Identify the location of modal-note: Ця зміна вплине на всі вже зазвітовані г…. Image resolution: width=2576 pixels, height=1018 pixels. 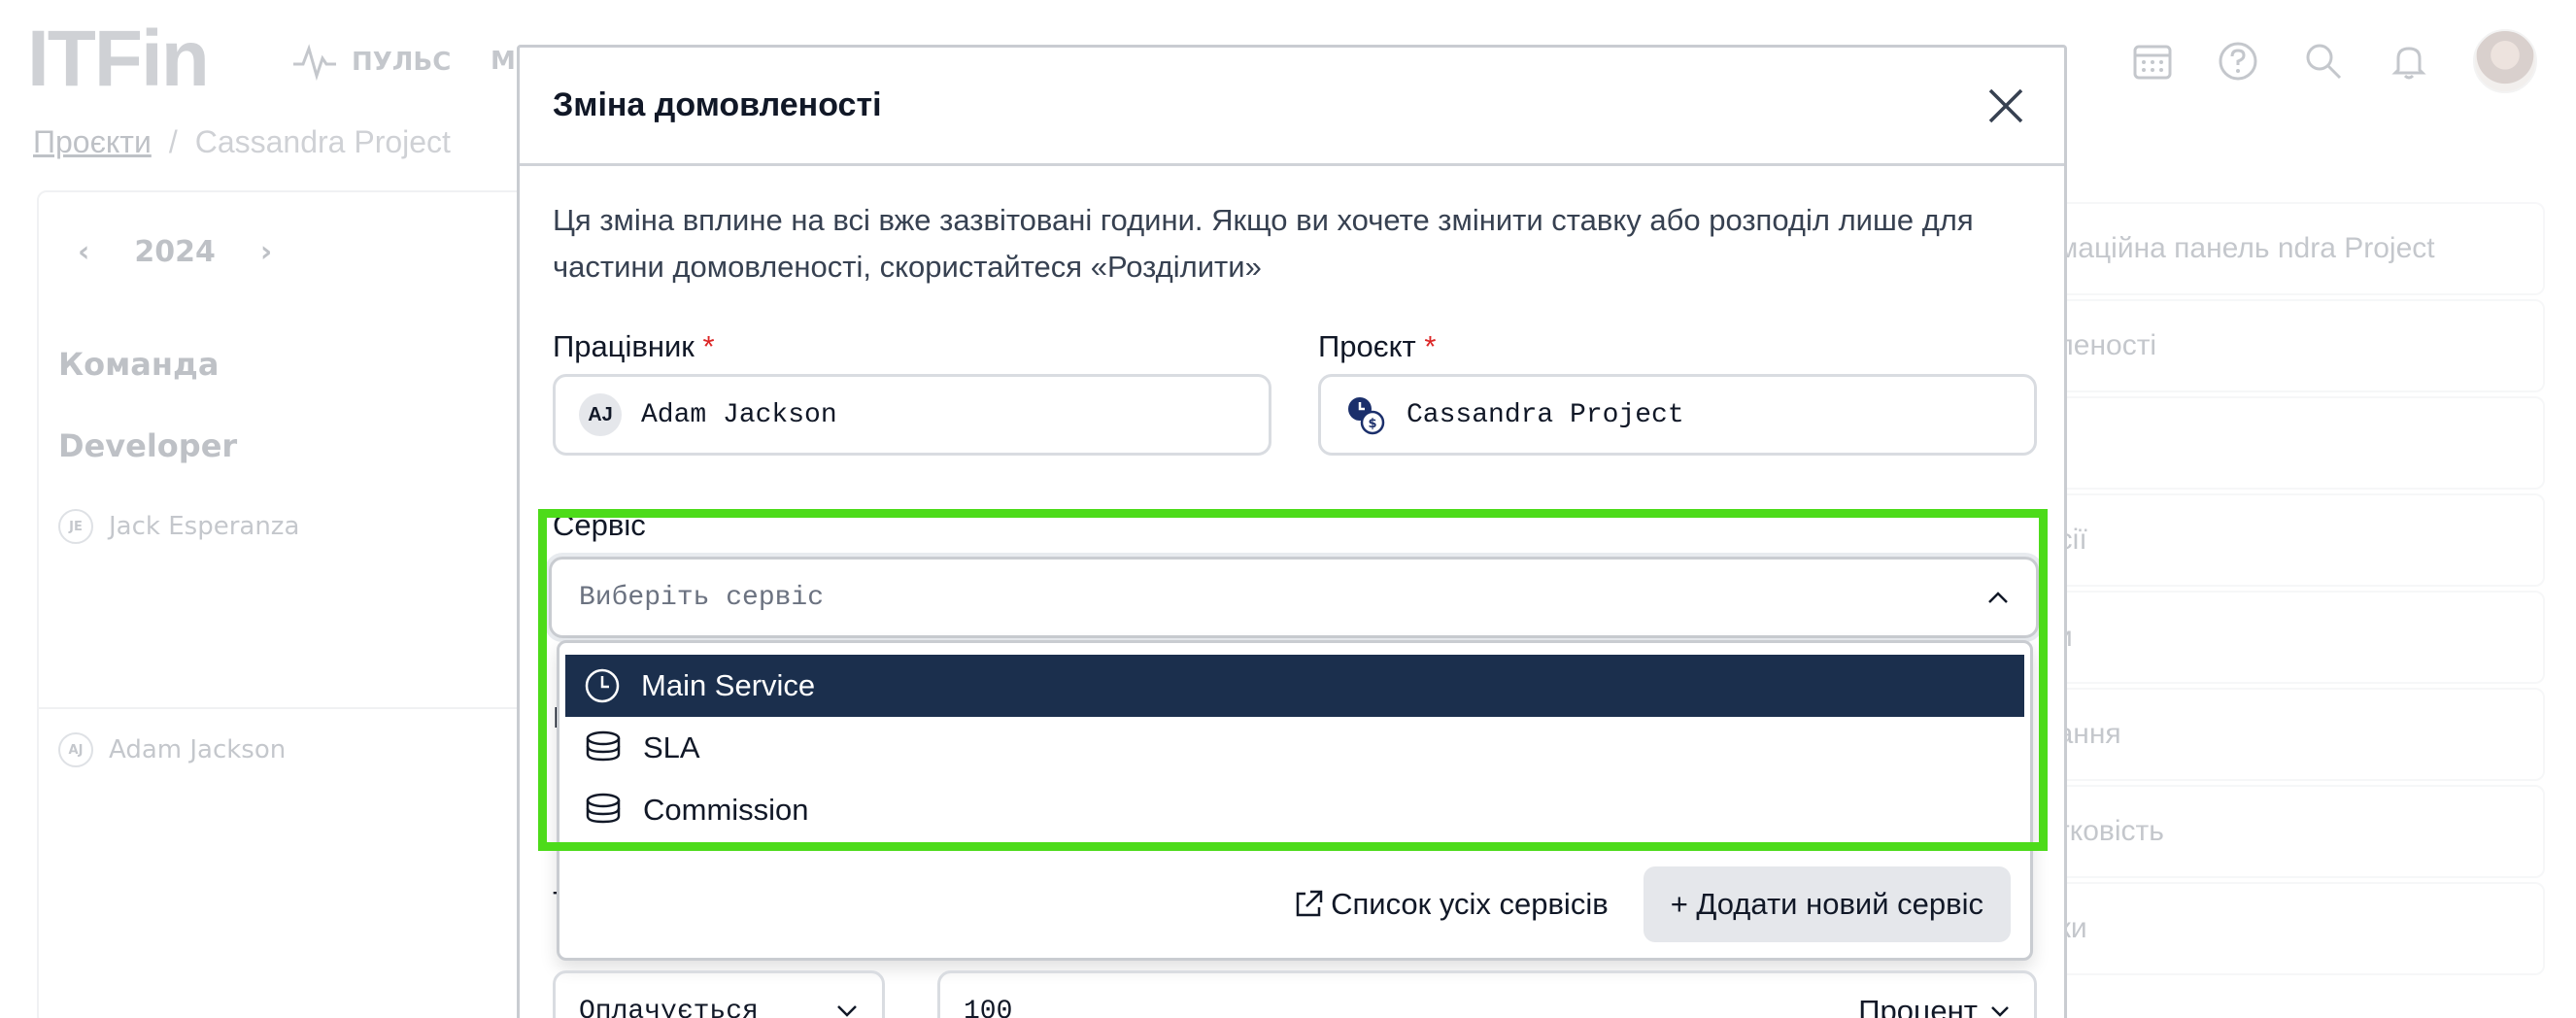
(1263, 244).